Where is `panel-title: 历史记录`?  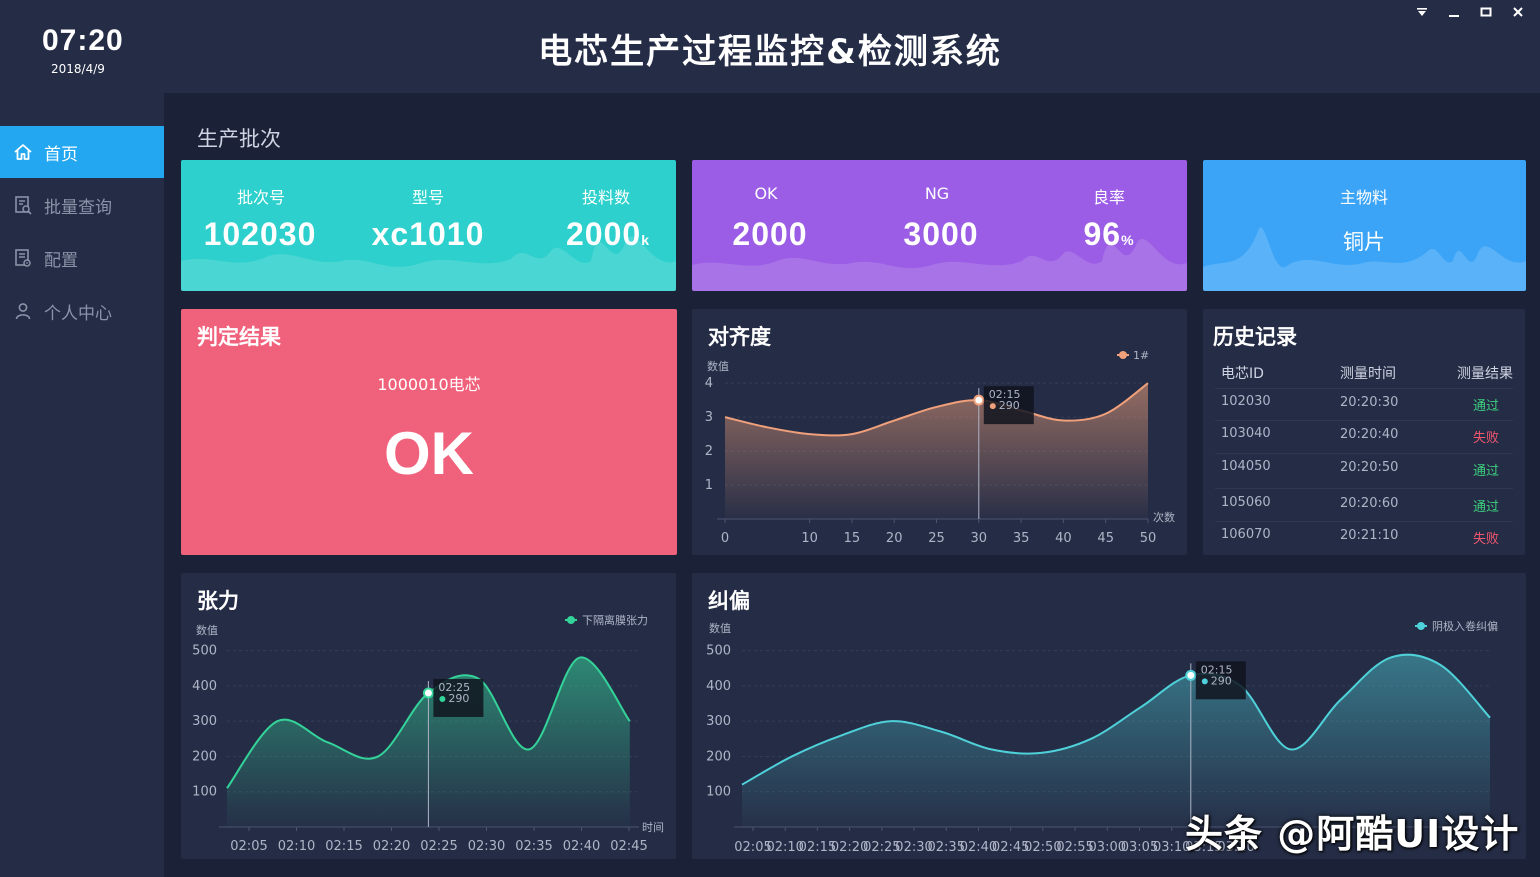 panel-title: 历史记录 is located at coordinates (1255, 337).